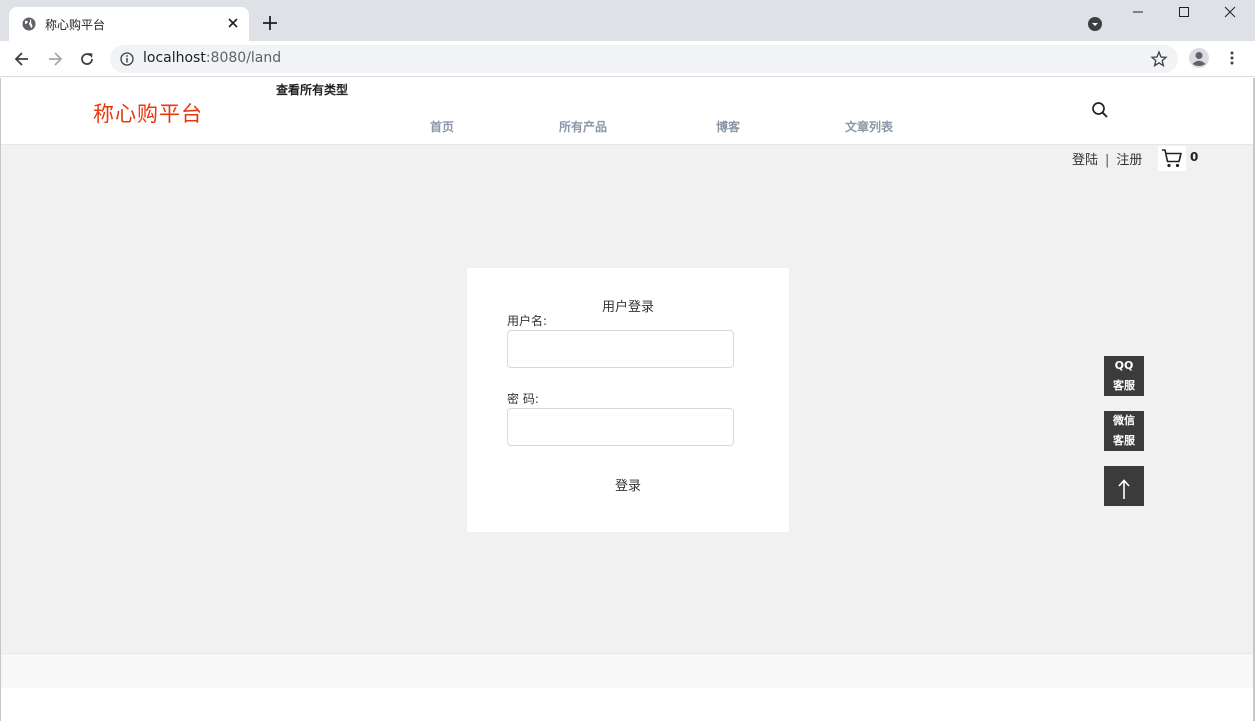  What do you see at coordinates (1129, 158) in the screenshot?
I see `register-link: 注册` at bounding box center [1129, 158].